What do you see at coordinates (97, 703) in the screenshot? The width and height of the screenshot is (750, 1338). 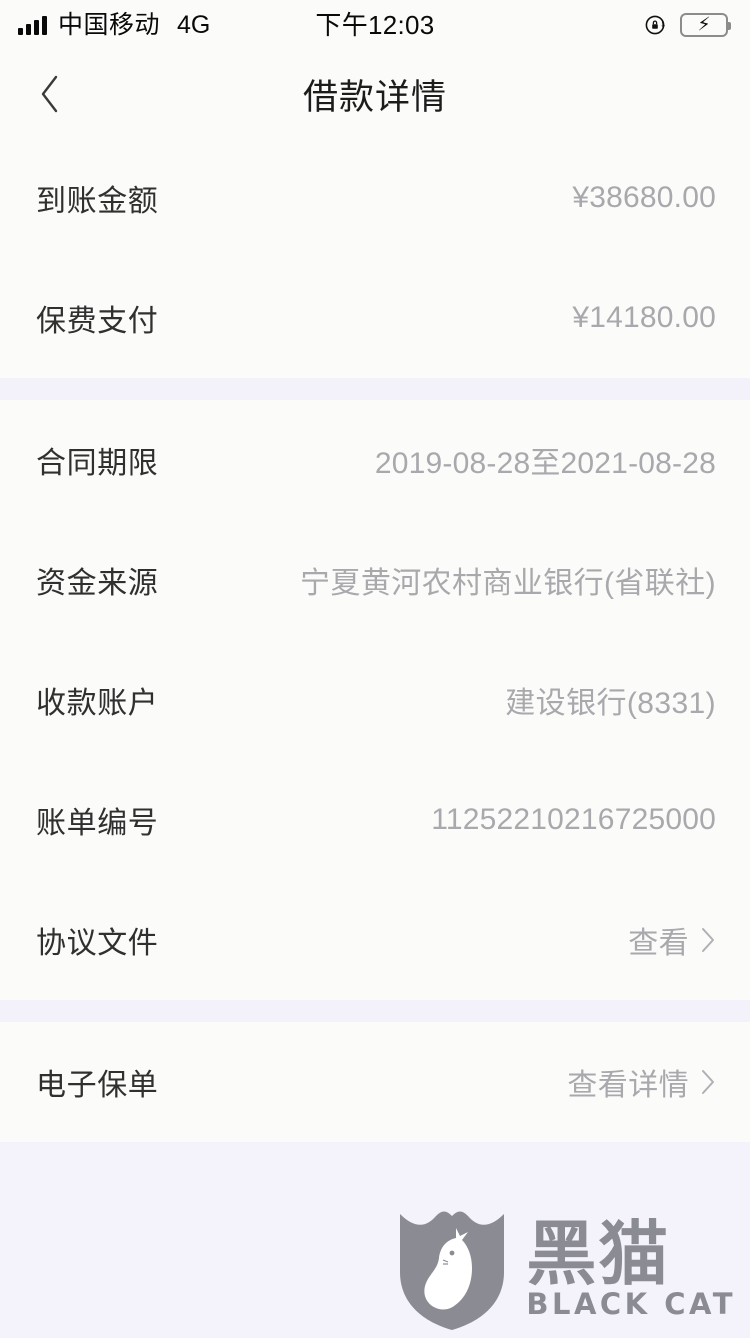 I see `row-label: 收款账户` at bounding box center [97, 703].